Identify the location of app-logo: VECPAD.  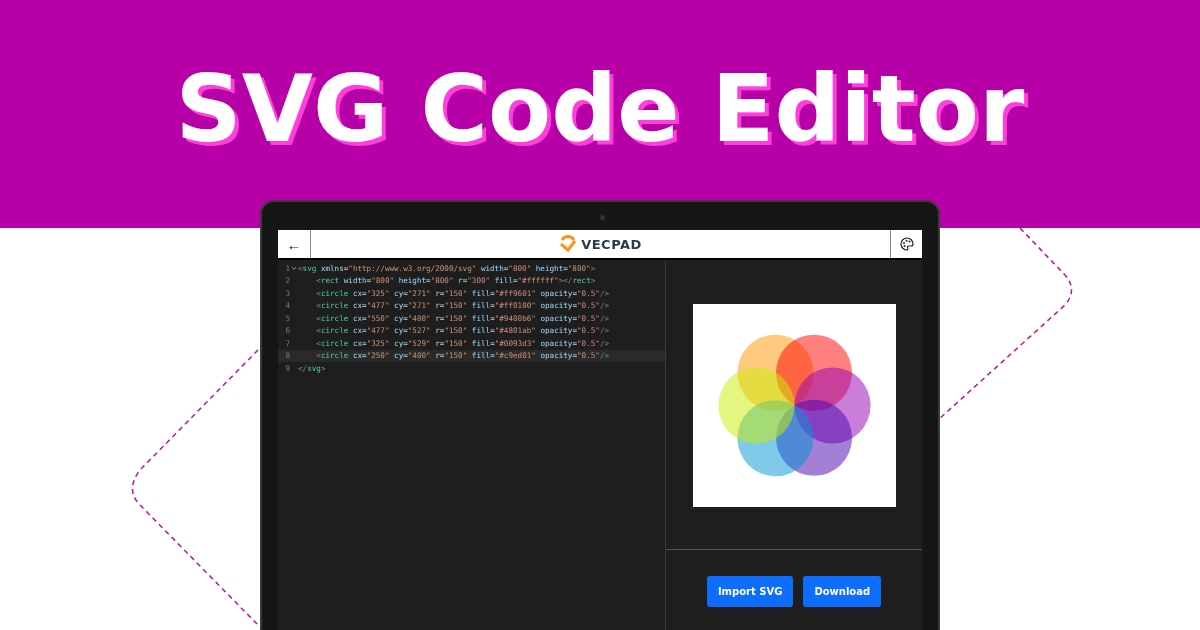
(611, 244).